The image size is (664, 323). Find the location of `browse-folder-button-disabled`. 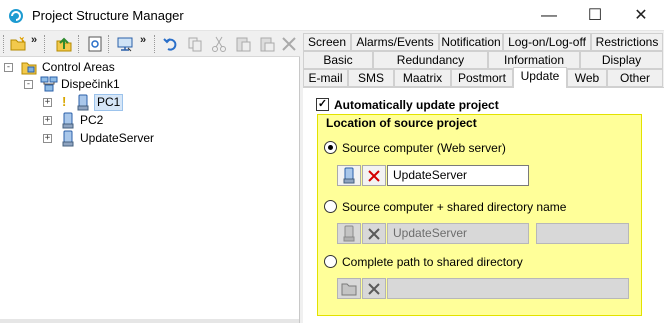

browse-folder-button-disabled is located at coordinates (349, 288).